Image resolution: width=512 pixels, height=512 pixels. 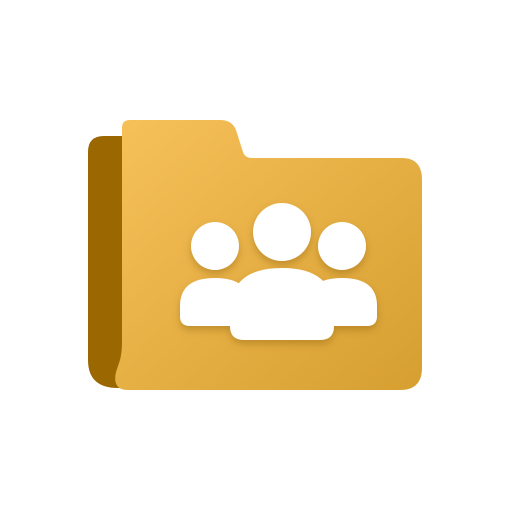 I want to click on person-center-body, so click(x=282, y=304).